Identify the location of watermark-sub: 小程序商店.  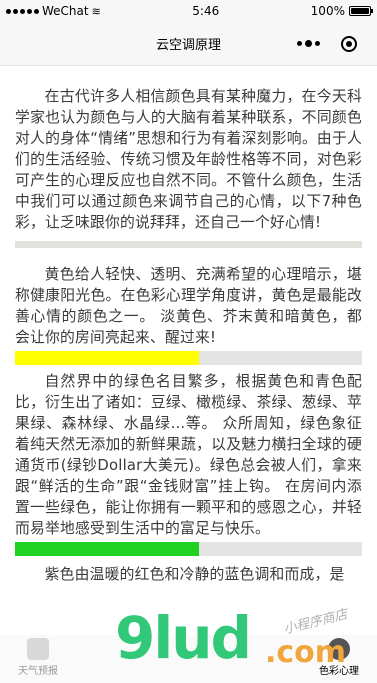
(316, 622).